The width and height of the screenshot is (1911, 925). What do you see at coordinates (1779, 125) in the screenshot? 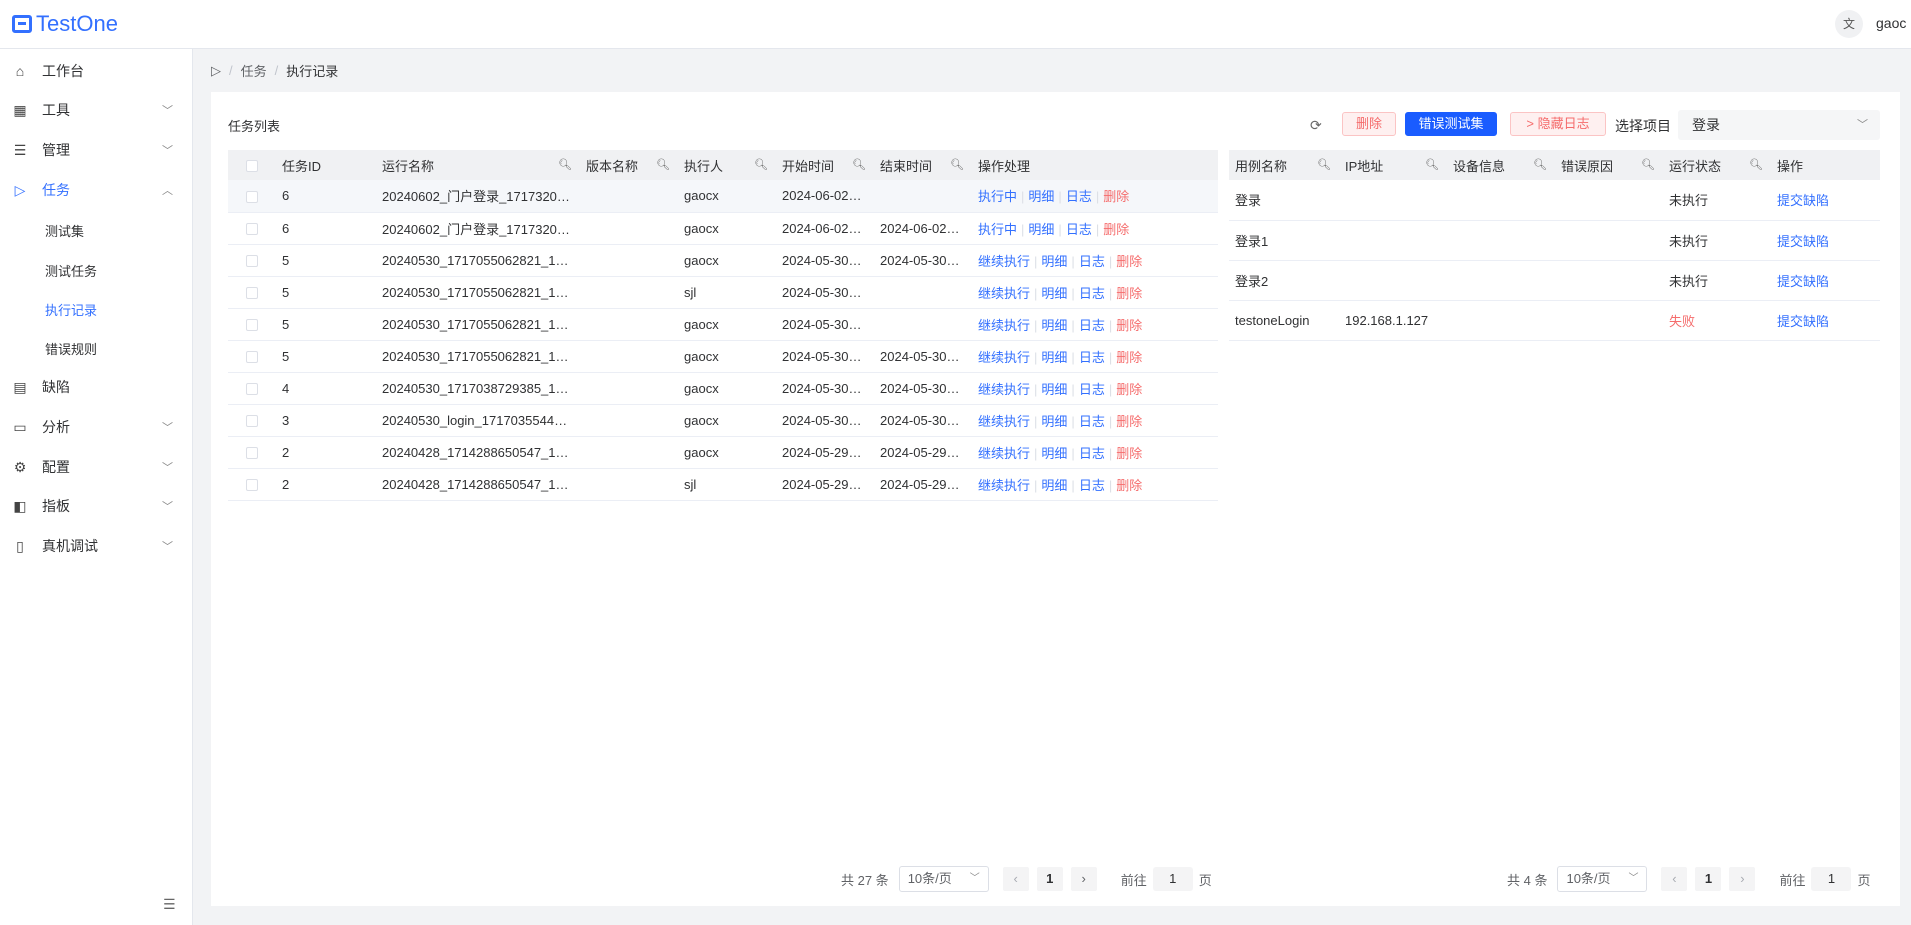
I see `project-select: 登录 ﹀` at bounding box center [1779, 125].